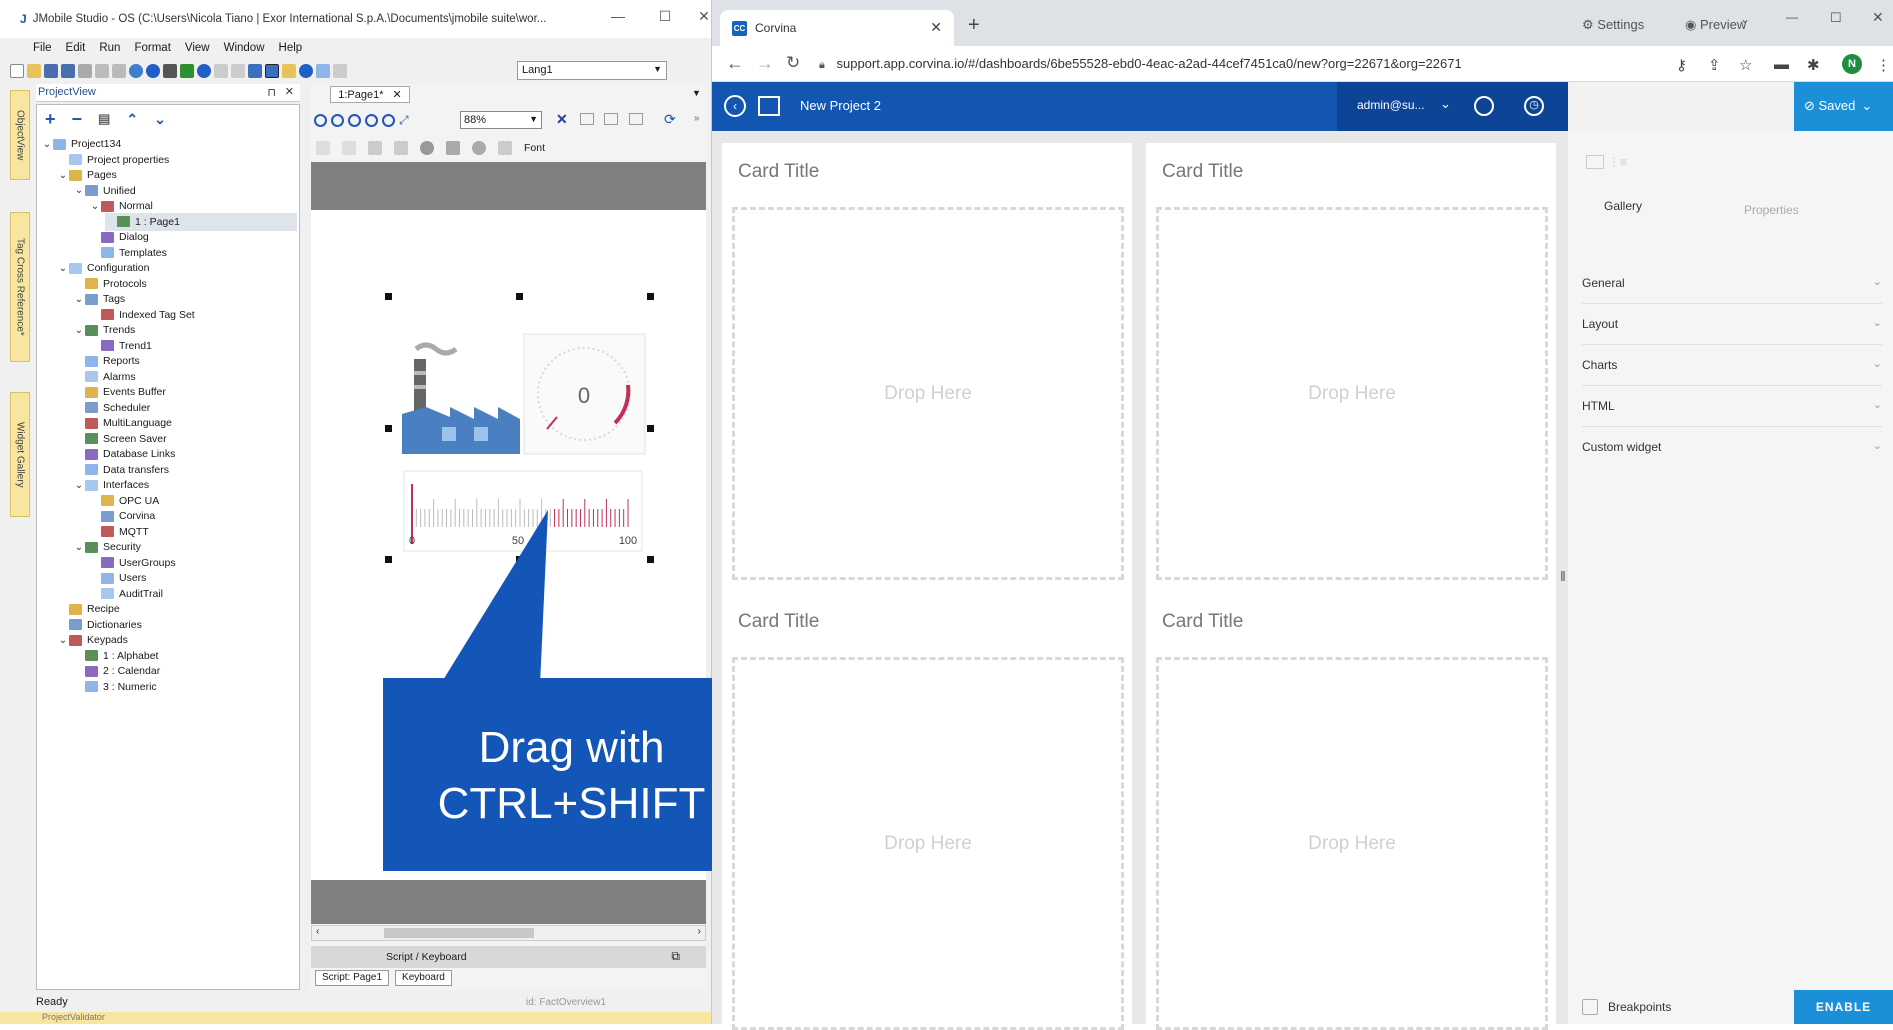 This screenshot has width=1893, height=1030. Describe the element at coordinates (765, 63) in the screenshot. I see `forward-icon: →` at that location.